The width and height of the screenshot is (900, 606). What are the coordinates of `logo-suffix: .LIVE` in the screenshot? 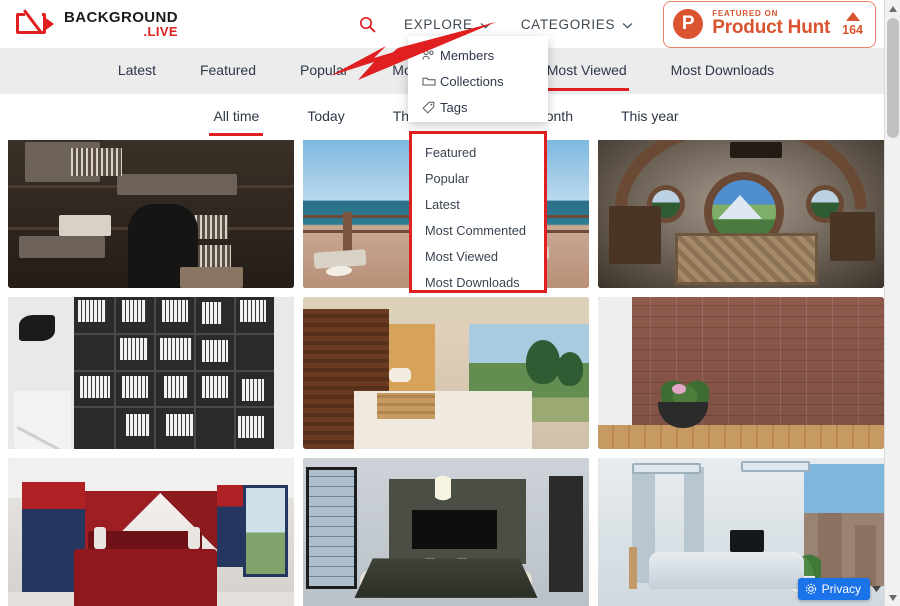 It's located at (160, 31).